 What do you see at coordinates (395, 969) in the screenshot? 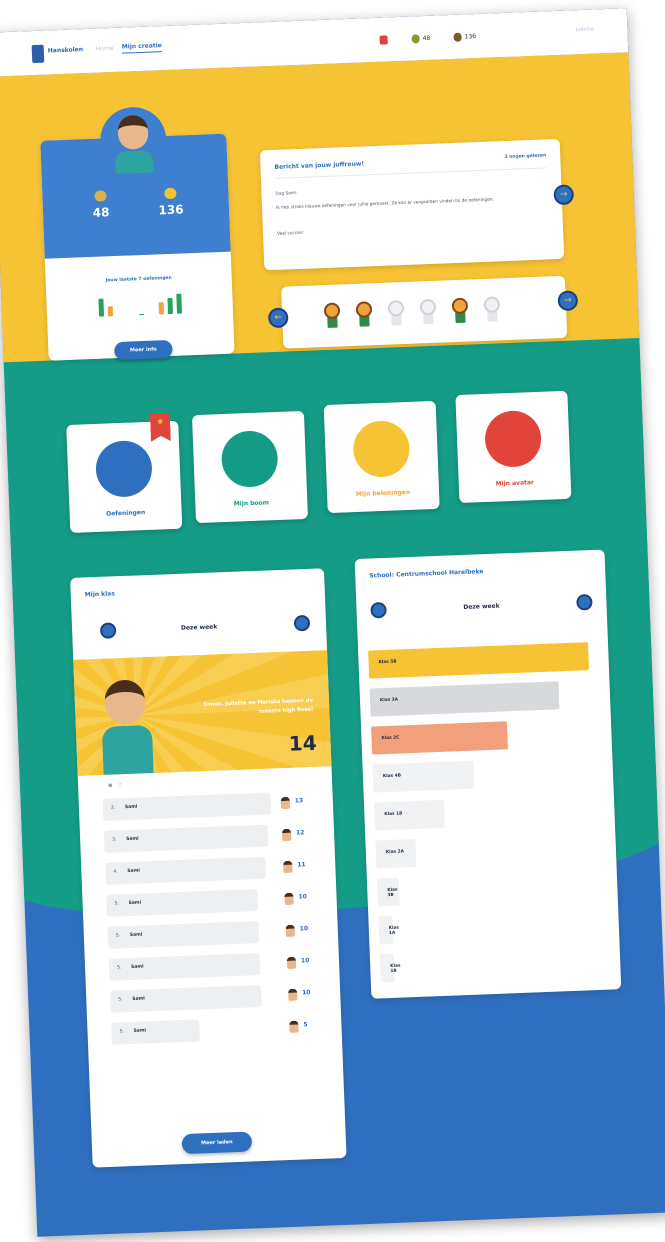
I see `school-class-label: Klas 1B` at bounding box center [395, 969].